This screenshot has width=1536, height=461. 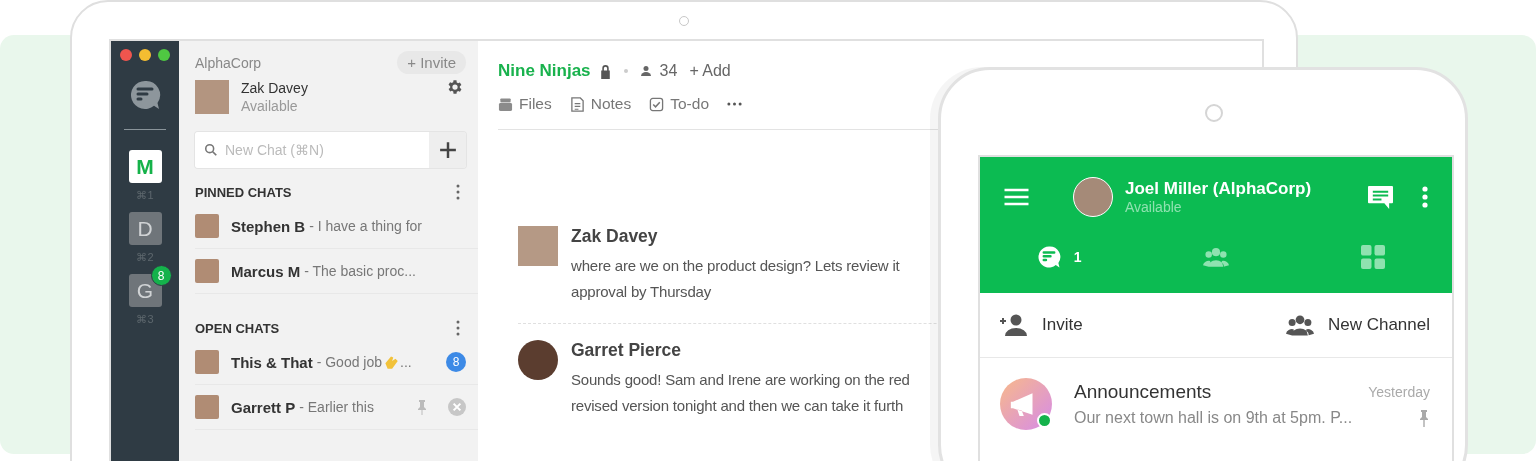 I want to click on chat-preview: - Earlier this, so click(x=336, y=407).